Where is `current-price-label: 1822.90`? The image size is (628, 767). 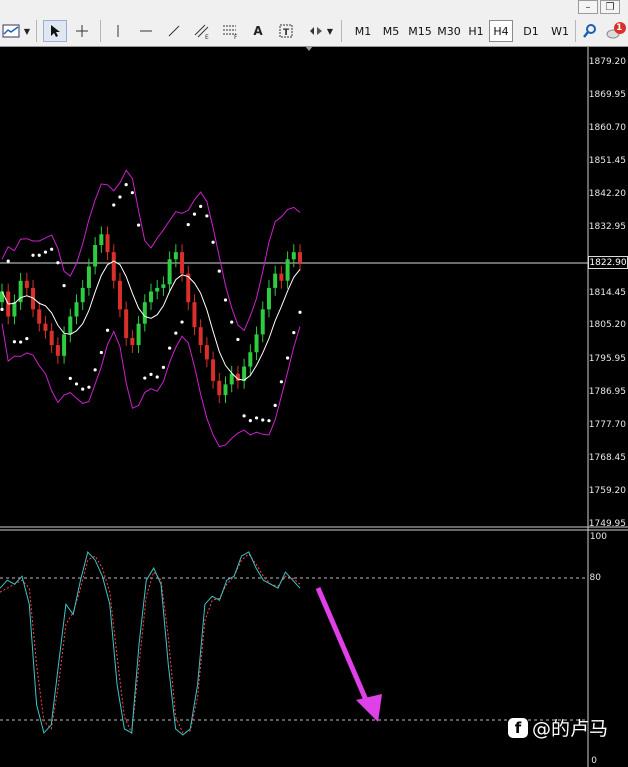
current-price-label: 1822.90 is located at coordinates (608, 262).